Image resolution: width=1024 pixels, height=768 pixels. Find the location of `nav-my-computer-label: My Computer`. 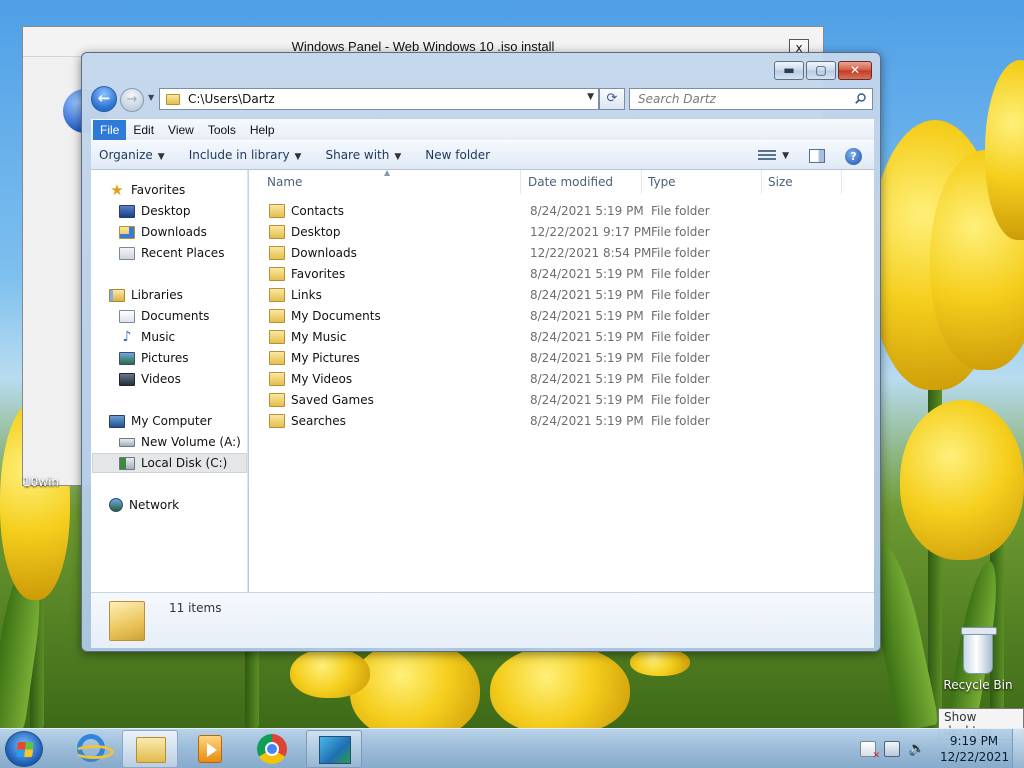

nav-my-computer-label: My Computer is located at coordinates (171, 421).